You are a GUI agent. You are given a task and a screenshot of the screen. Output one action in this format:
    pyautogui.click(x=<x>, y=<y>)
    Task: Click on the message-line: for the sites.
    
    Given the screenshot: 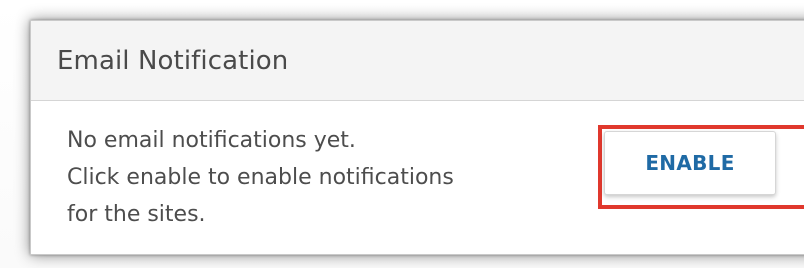 What is the action you would take?
    pyautogui.click(x=136, y=214)
    